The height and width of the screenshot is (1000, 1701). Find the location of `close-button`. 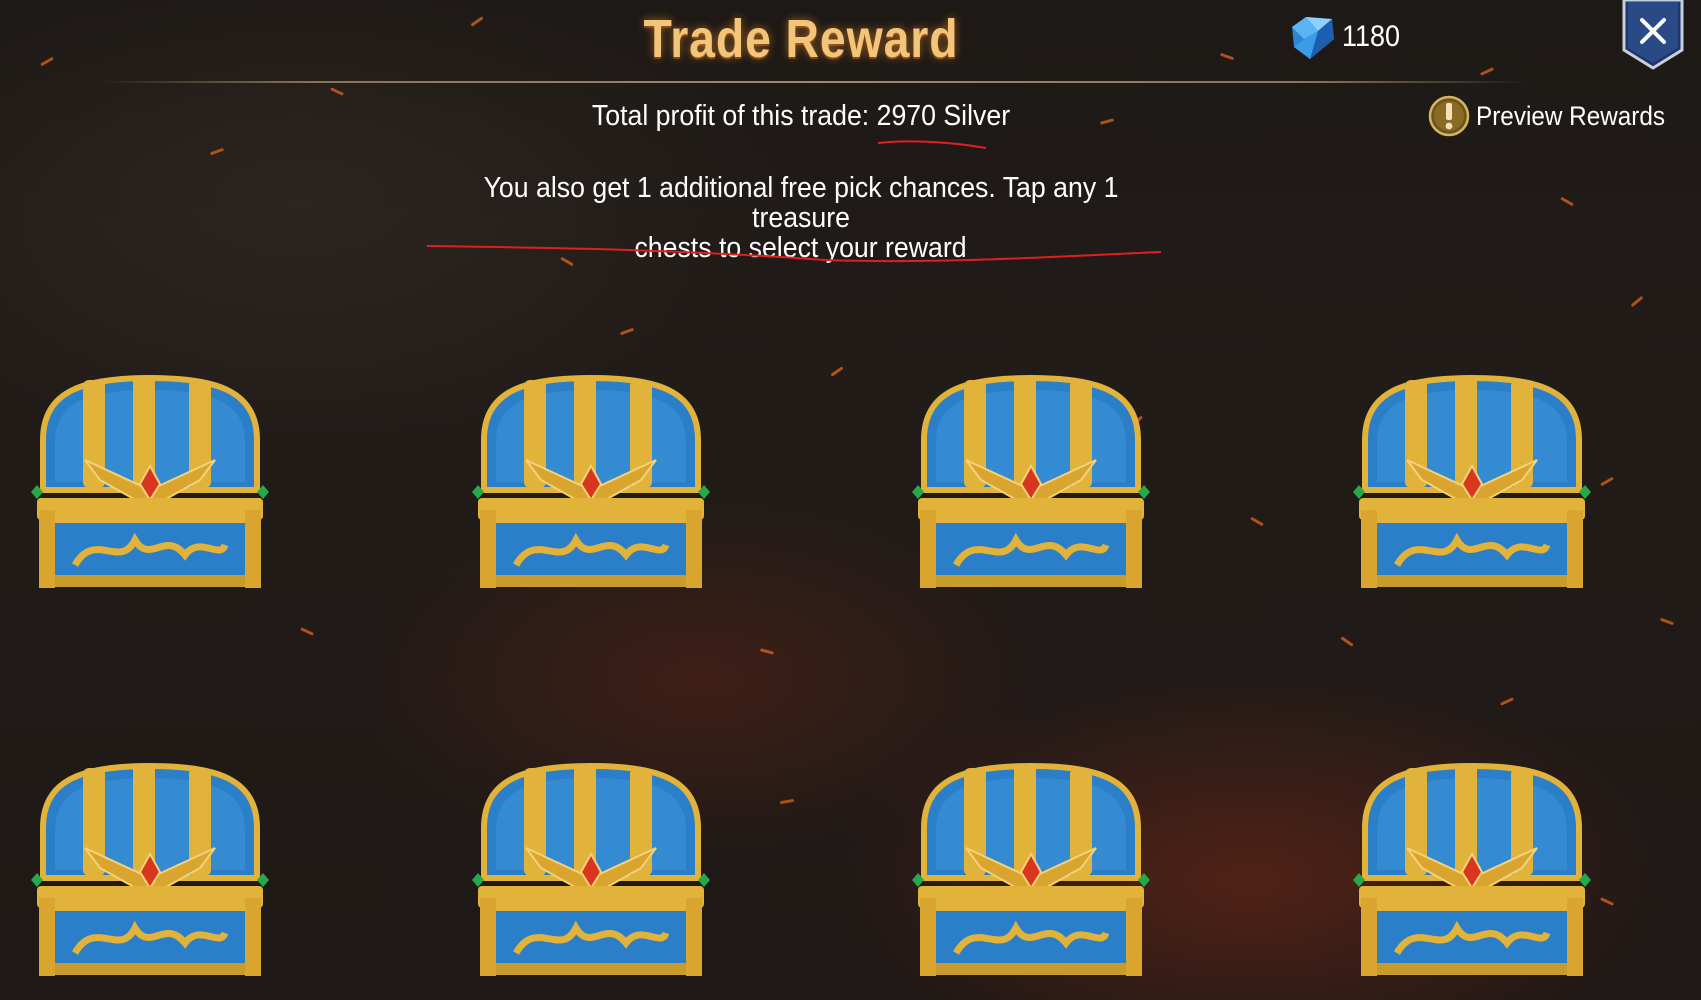

close-button is located at coordinates (1653, 35).